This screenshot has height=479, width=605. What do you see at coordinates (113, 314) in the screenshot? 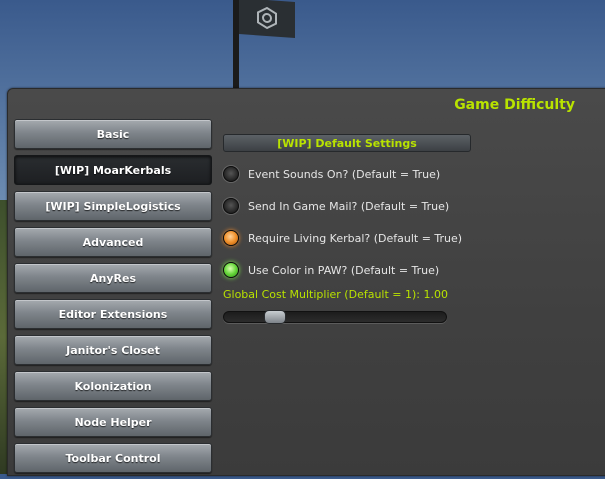
I see `sidebar-item-editor-extensions: Editor Extensions` at bounding box center [113, 314].